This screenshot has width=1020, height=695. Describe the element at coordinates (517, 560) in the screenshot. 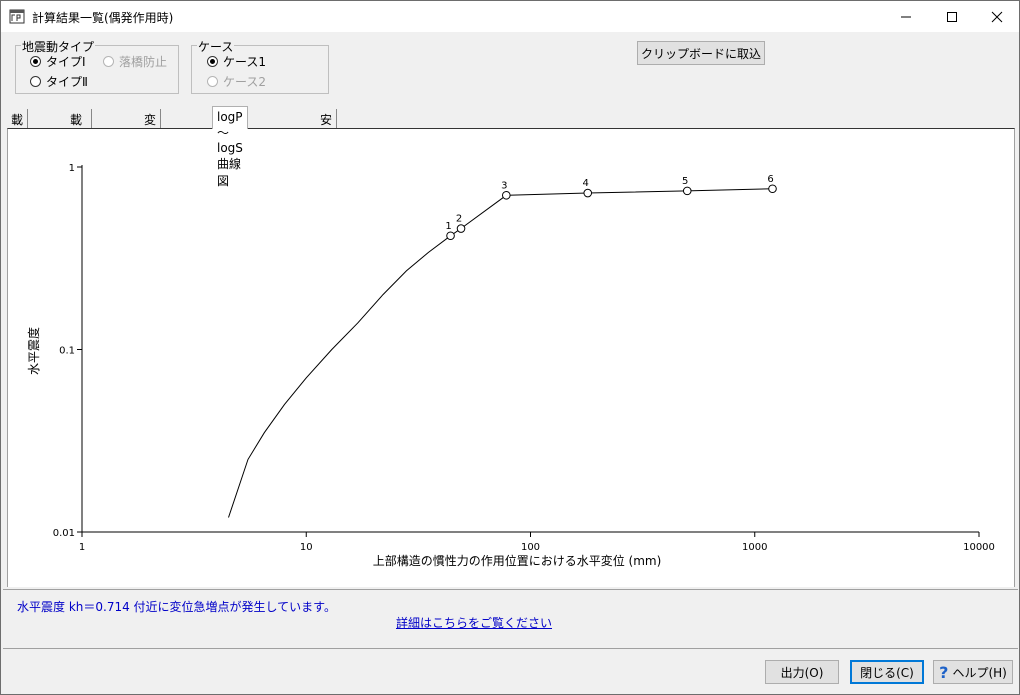

I see `x-axis-label: 上部構造の慣性力の作用位置における水平変位 (mm)` at that location.